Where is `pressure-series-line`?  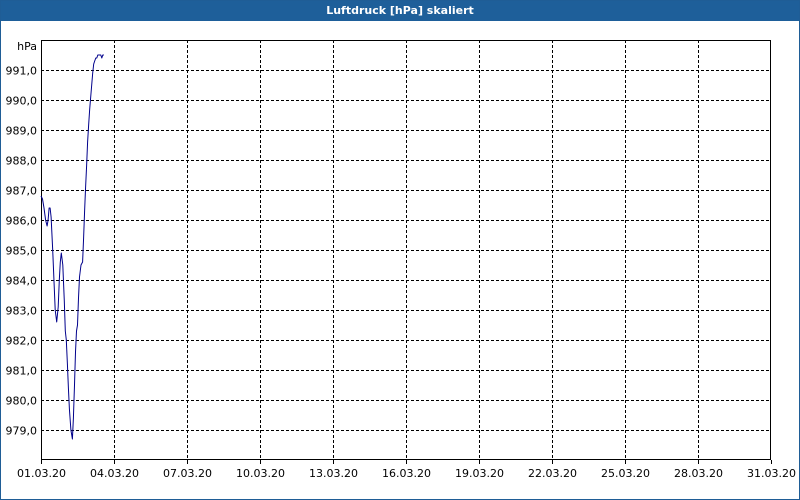 pressure-series-line is located at coordinates (72, 247).